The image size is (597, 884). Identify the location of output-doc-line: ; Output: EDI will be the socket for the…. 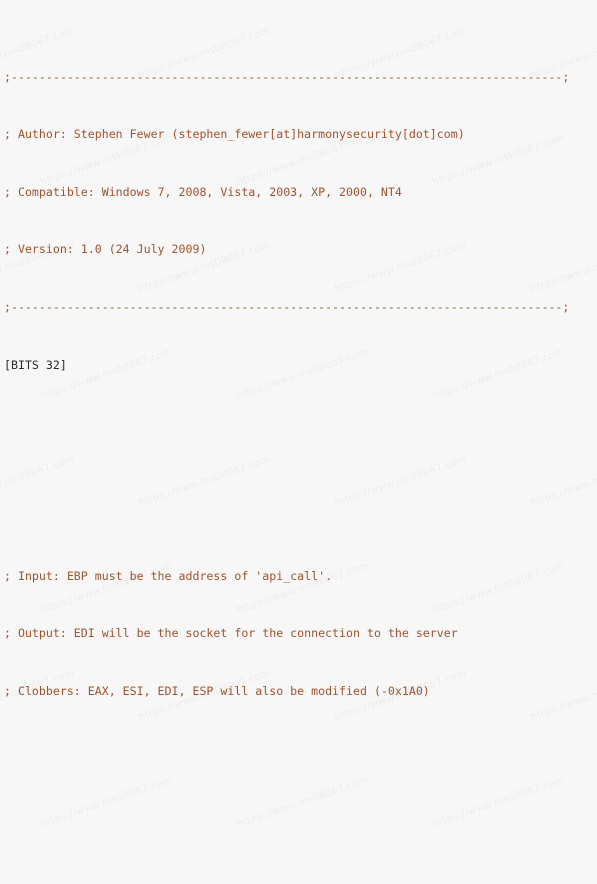
(231, 633).